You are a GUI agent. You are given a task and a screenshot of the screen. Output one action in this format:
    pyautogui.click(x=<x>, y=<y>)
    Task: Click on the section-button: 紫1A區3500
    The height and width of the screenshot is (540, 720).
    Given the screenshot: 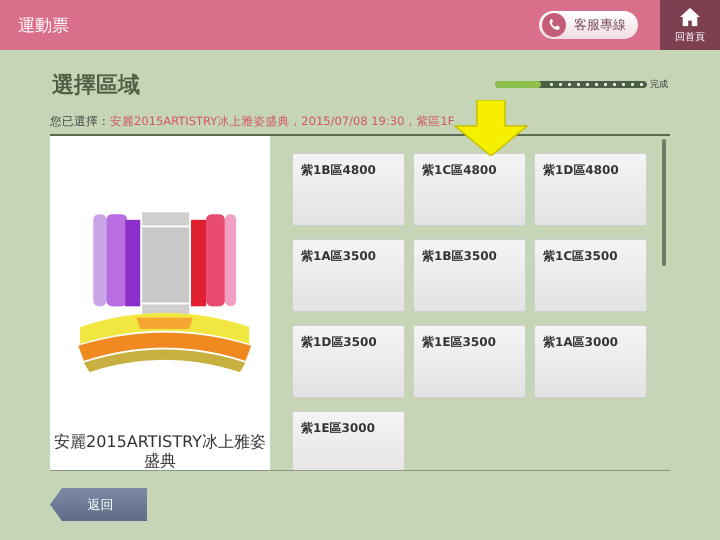 What is the action you would take?
    pyautogui.click(x=348, y=275)
    